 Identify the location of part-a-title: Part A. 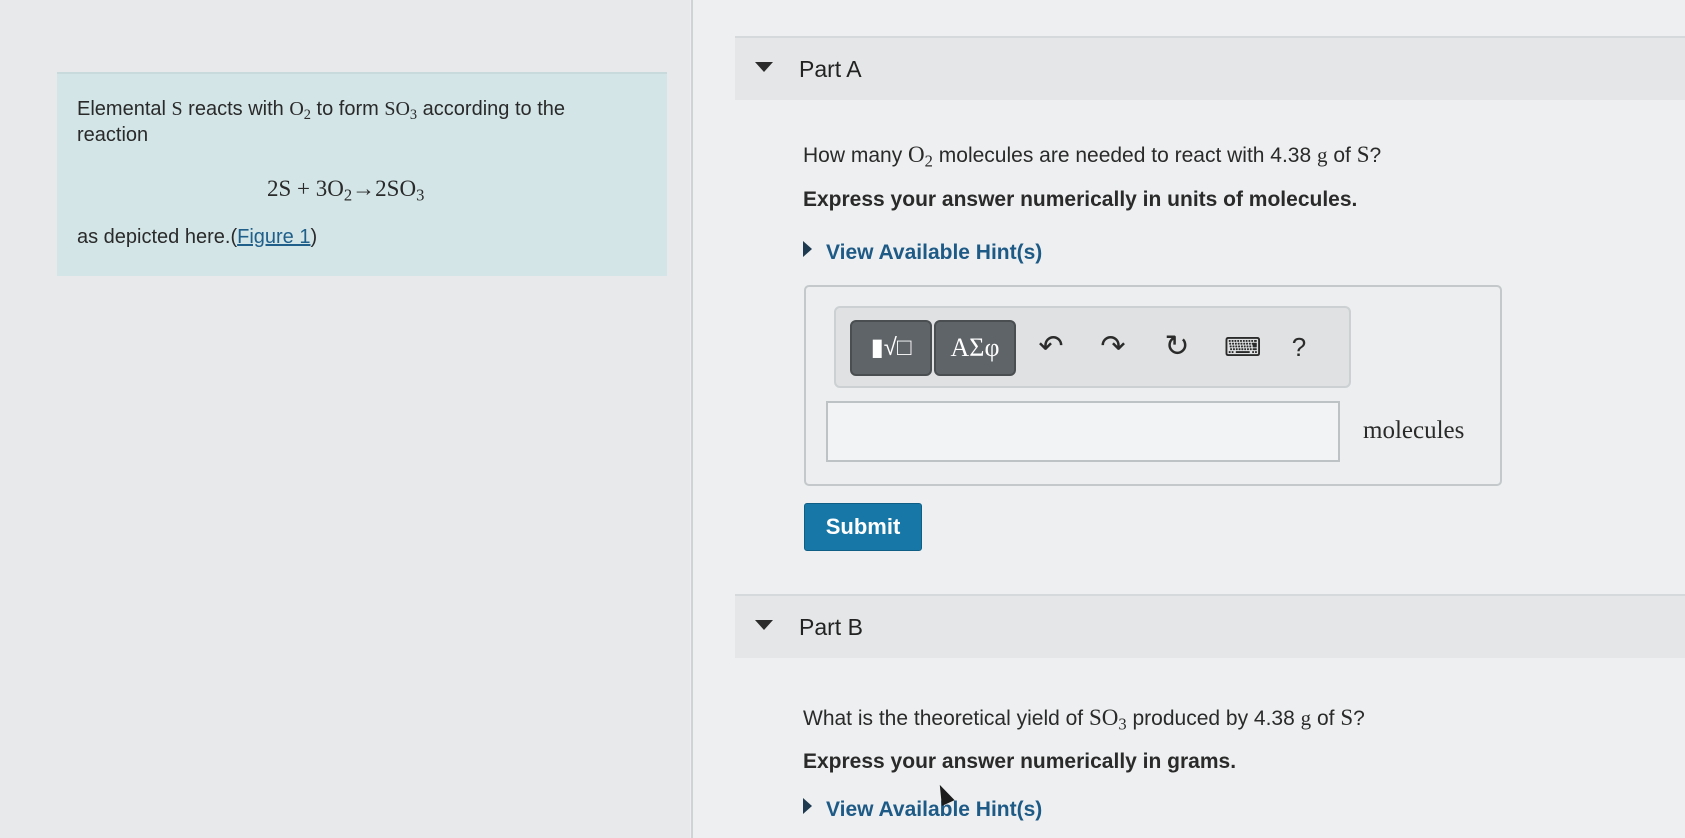
(830, 69).